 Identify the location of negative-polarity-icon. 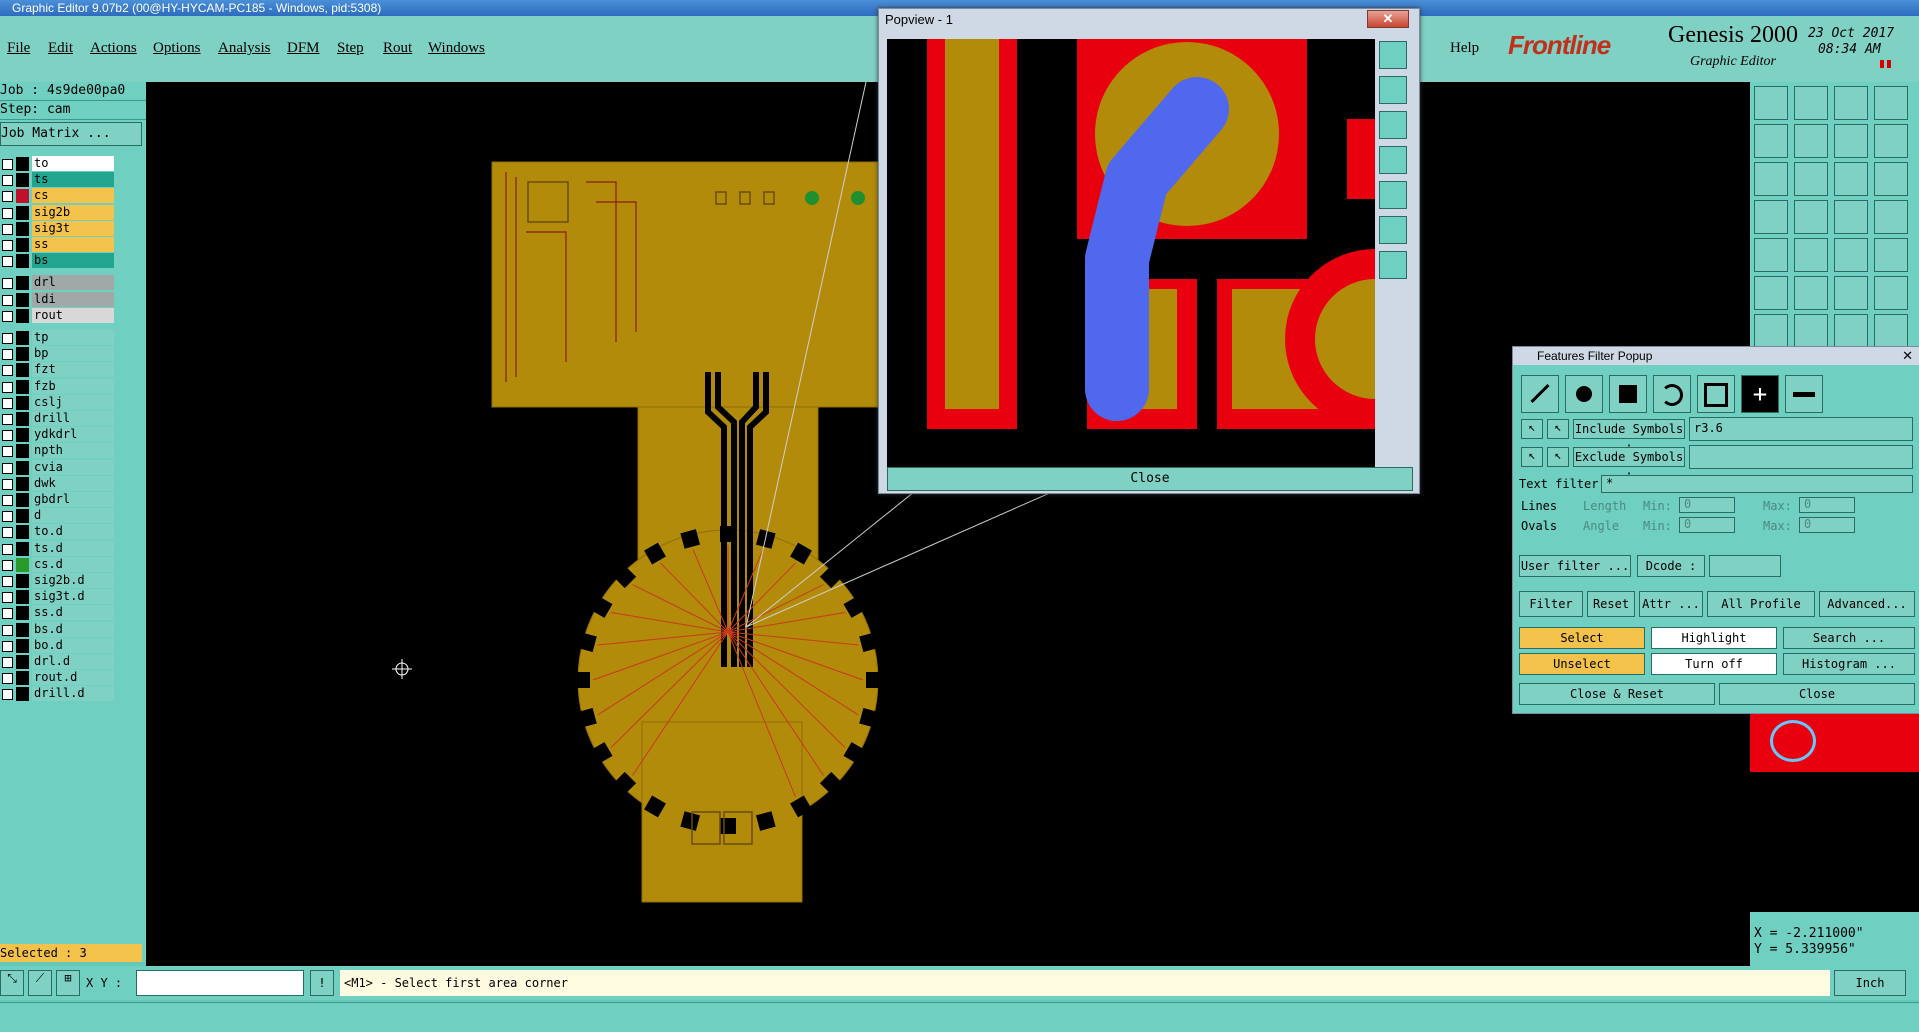
(1804, 394).